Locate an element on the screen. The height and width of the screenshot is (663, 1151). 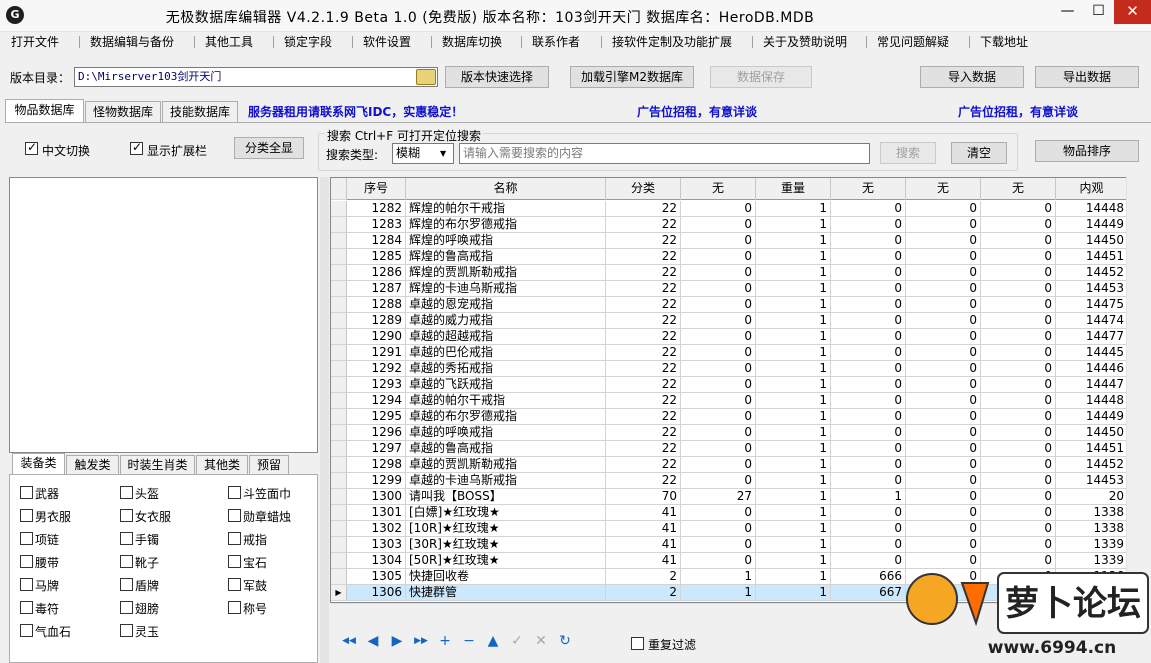
cell-name: [50R]★红玫瑰★ is located at coordinates (506, 561).